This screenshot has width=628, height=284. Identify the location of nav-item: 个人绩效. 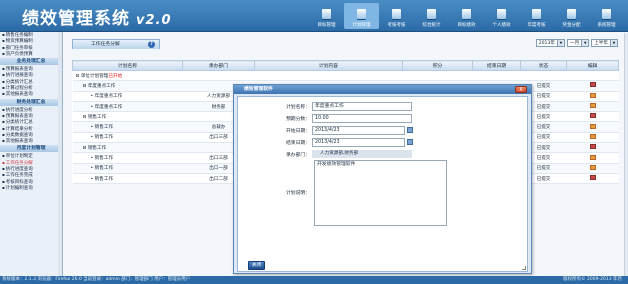
(501, 16).